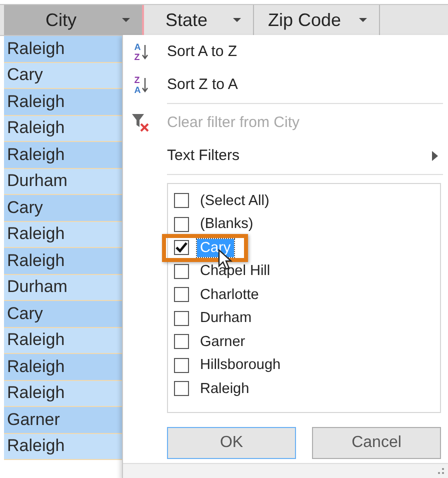  Describe the element at coordinates (285, 155) in the screenshot. I see `menu-item: Text Filters` at that location.